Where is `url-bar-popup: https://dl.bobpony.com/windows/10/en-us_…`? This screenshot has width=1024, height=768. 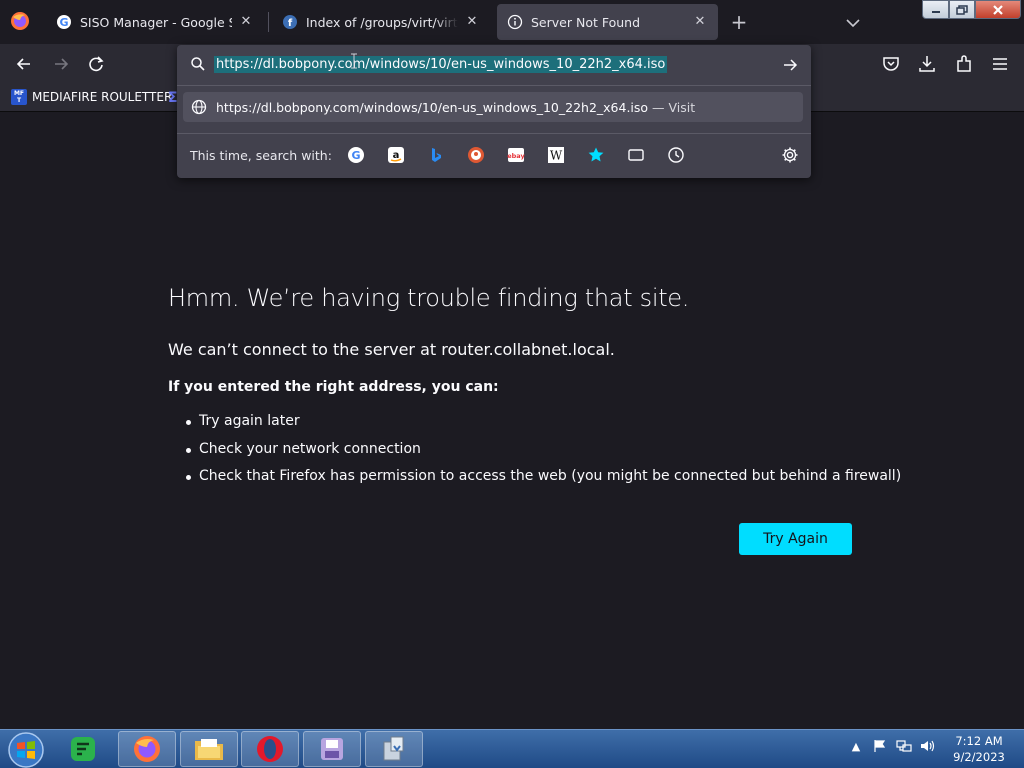 url-bar-popup: https://dl.bobpony.com/windows/10/en-us_… is located at coordinates (494, 111).